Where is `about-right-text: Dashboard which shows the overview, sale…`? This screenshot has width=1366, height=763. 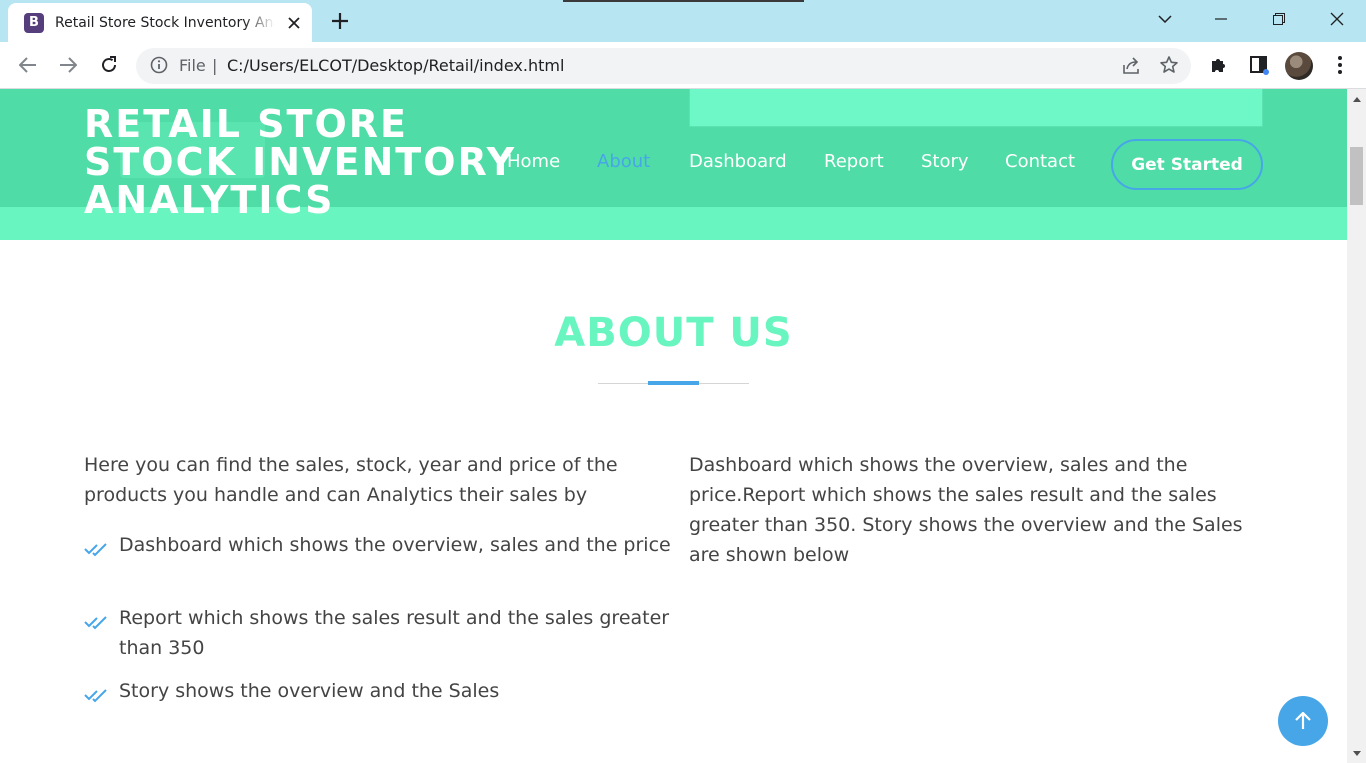 about-right-text: Dashboard which shows the overview, sale… is located at coordinates (966, 510).